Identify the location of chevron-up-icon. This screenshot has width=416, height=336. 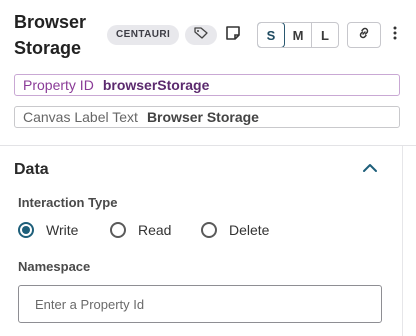
(370, 169).